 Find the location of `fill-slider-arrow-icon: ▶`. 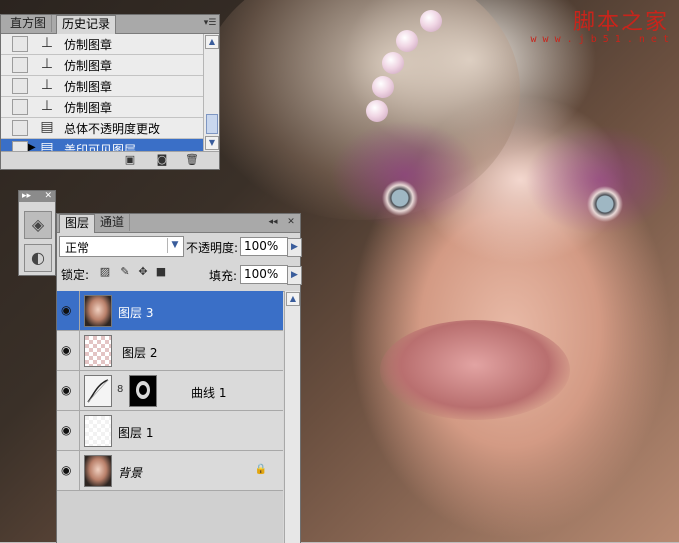

fill-slider-arrow-icon: ▶ is located at coordinates (294, 275).